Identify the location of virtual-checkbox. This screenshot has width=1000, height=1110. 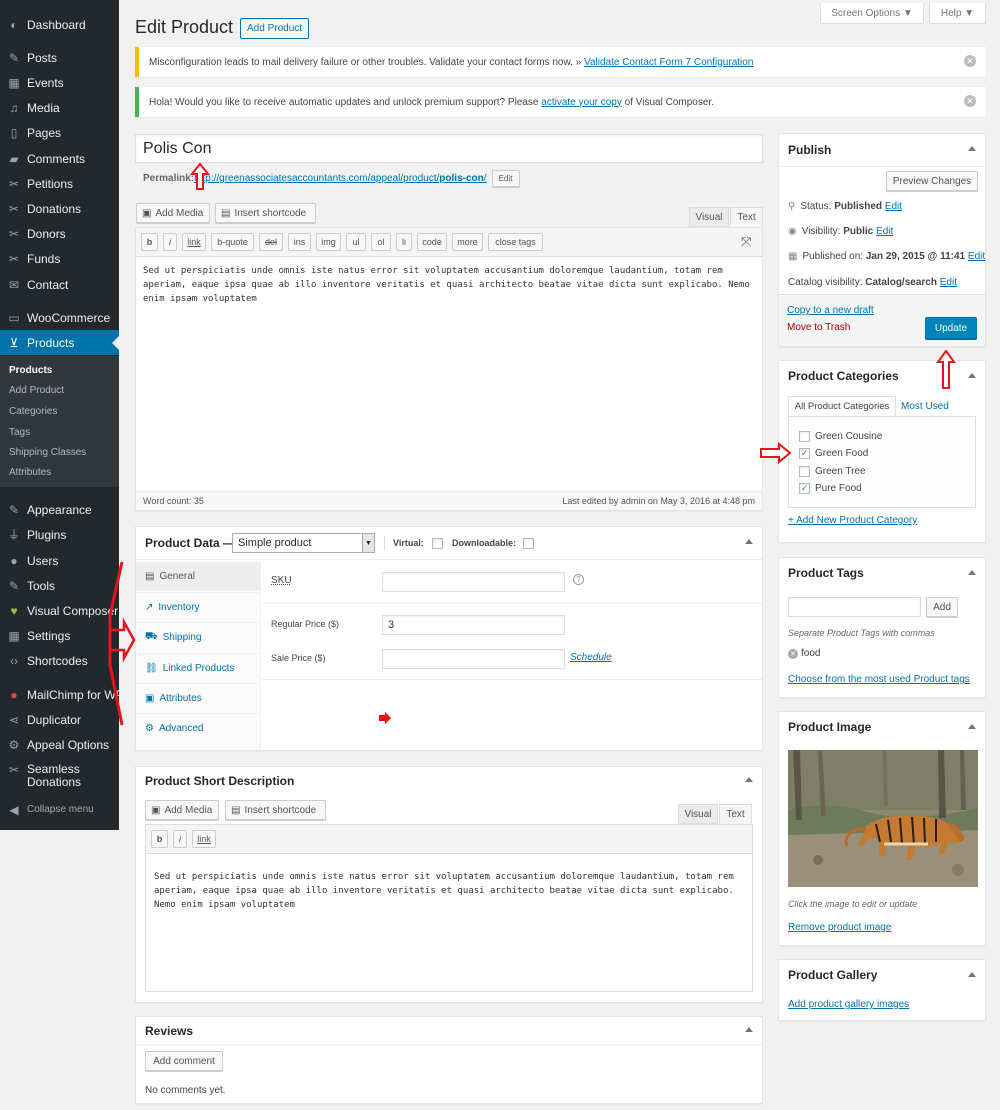
(437, 543).